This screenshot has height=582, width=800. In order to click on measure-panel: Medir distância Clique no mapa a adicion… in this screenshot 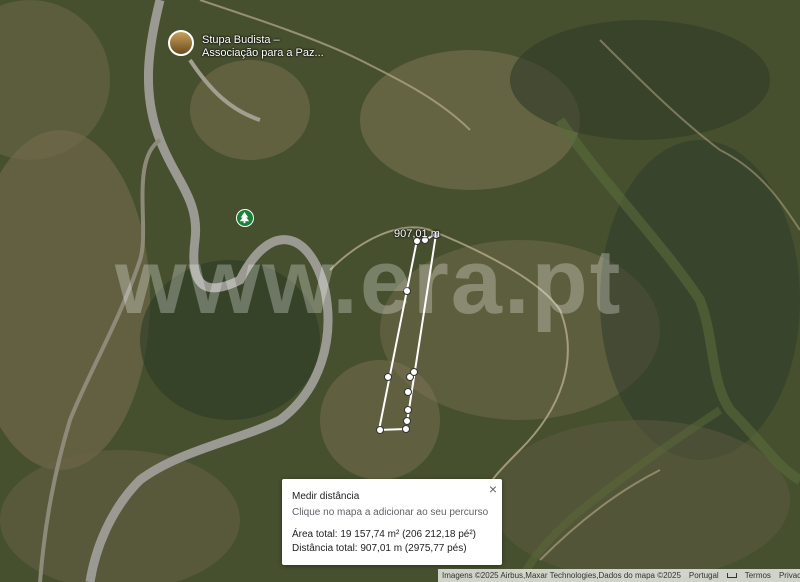, I will do `click(392, 522)`.